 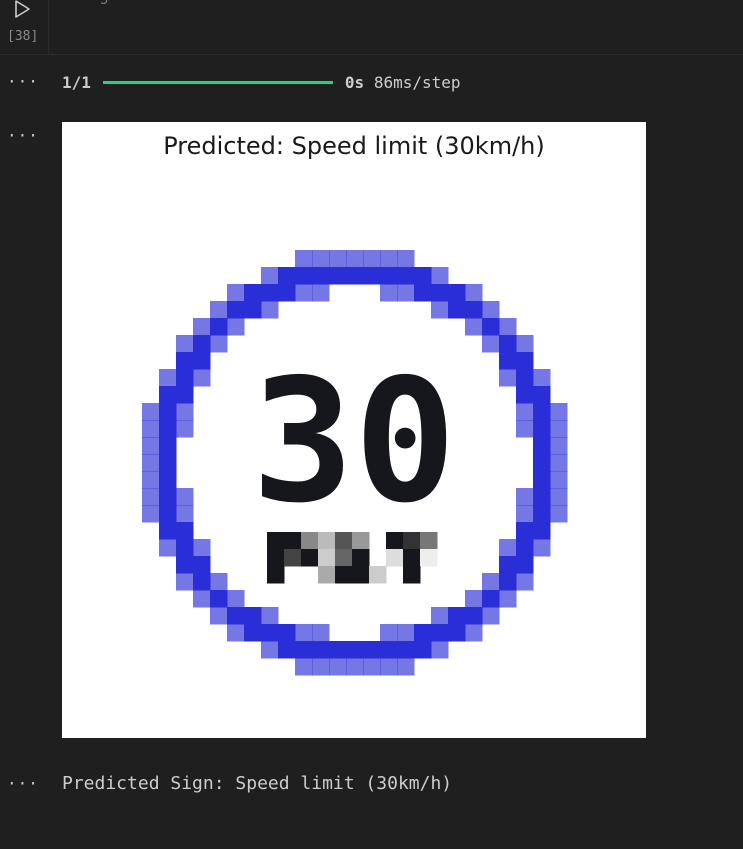 What do you see at coordinates (76, 82) in the screenshot?
I see `progress-steps: 1/1` at bounding box center [76, 82].